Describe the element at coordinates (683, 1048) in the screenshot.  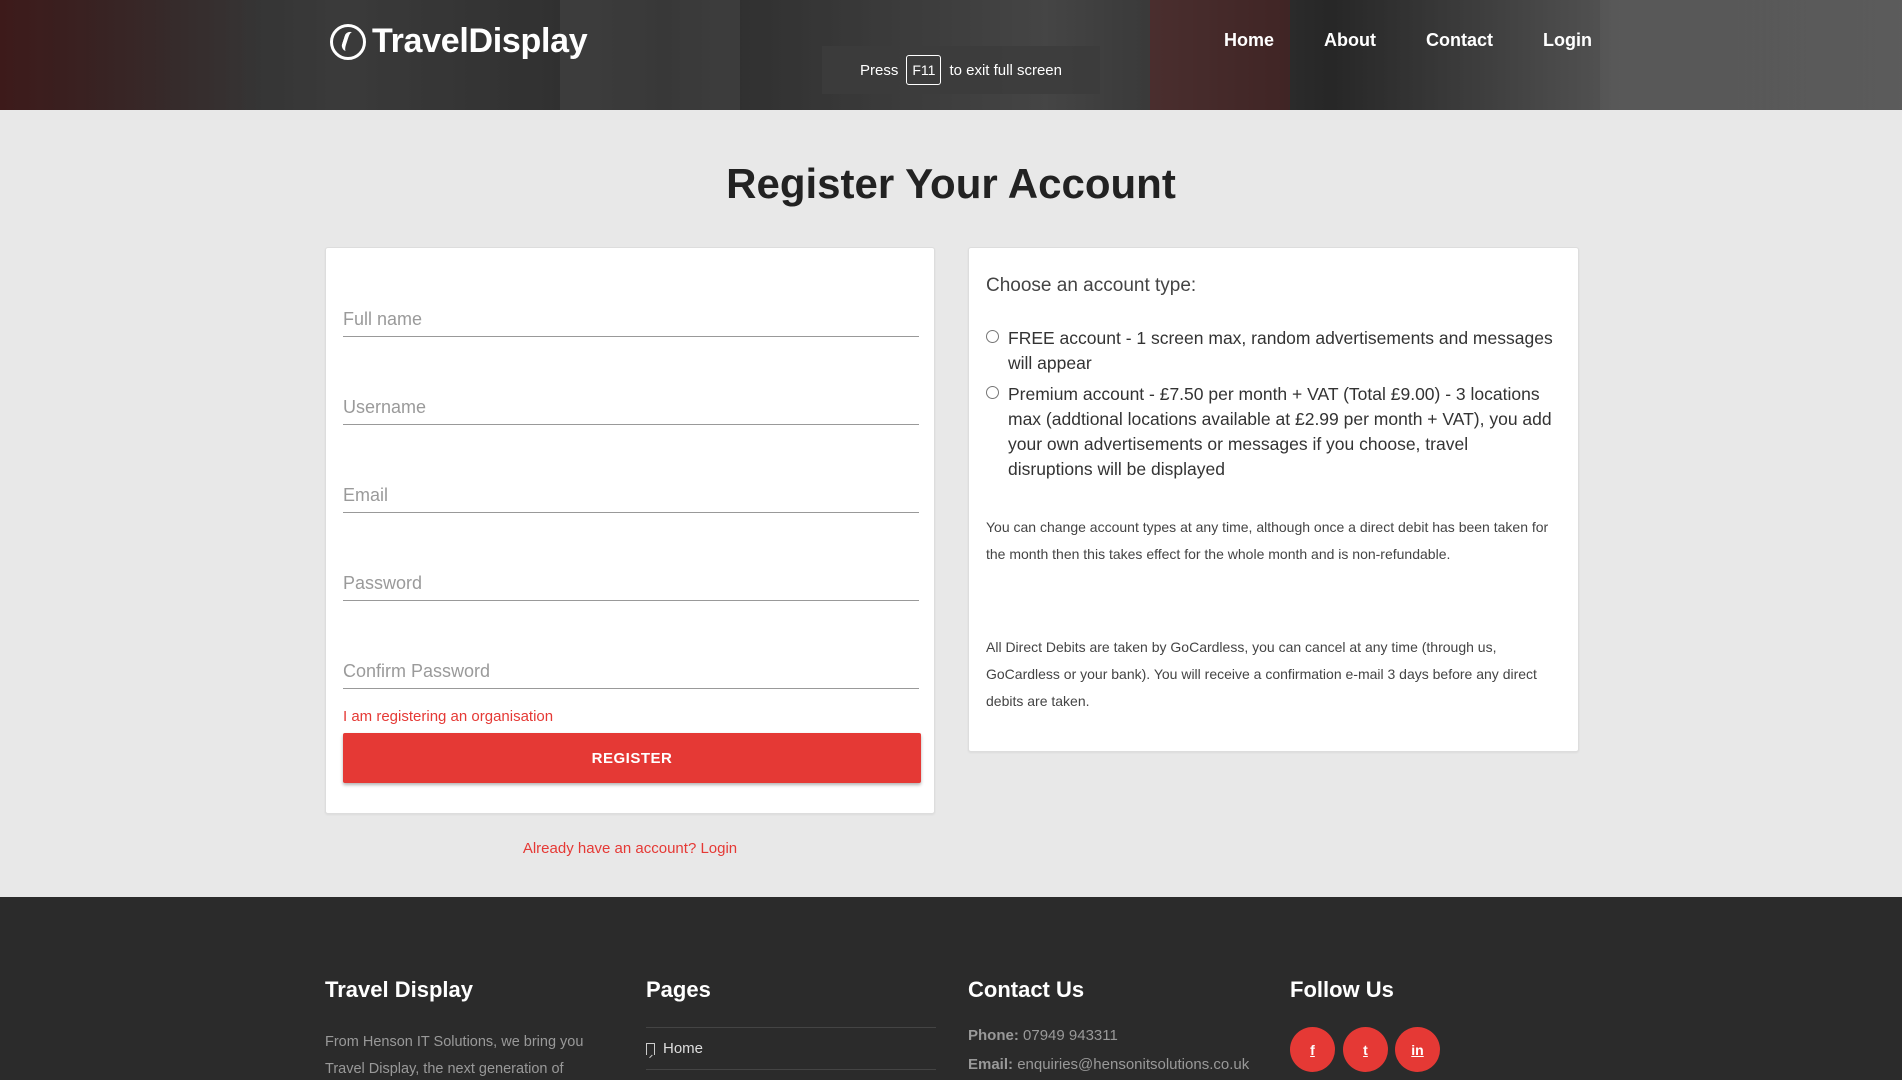
I see `footer-link-home-label: Home` at that location.